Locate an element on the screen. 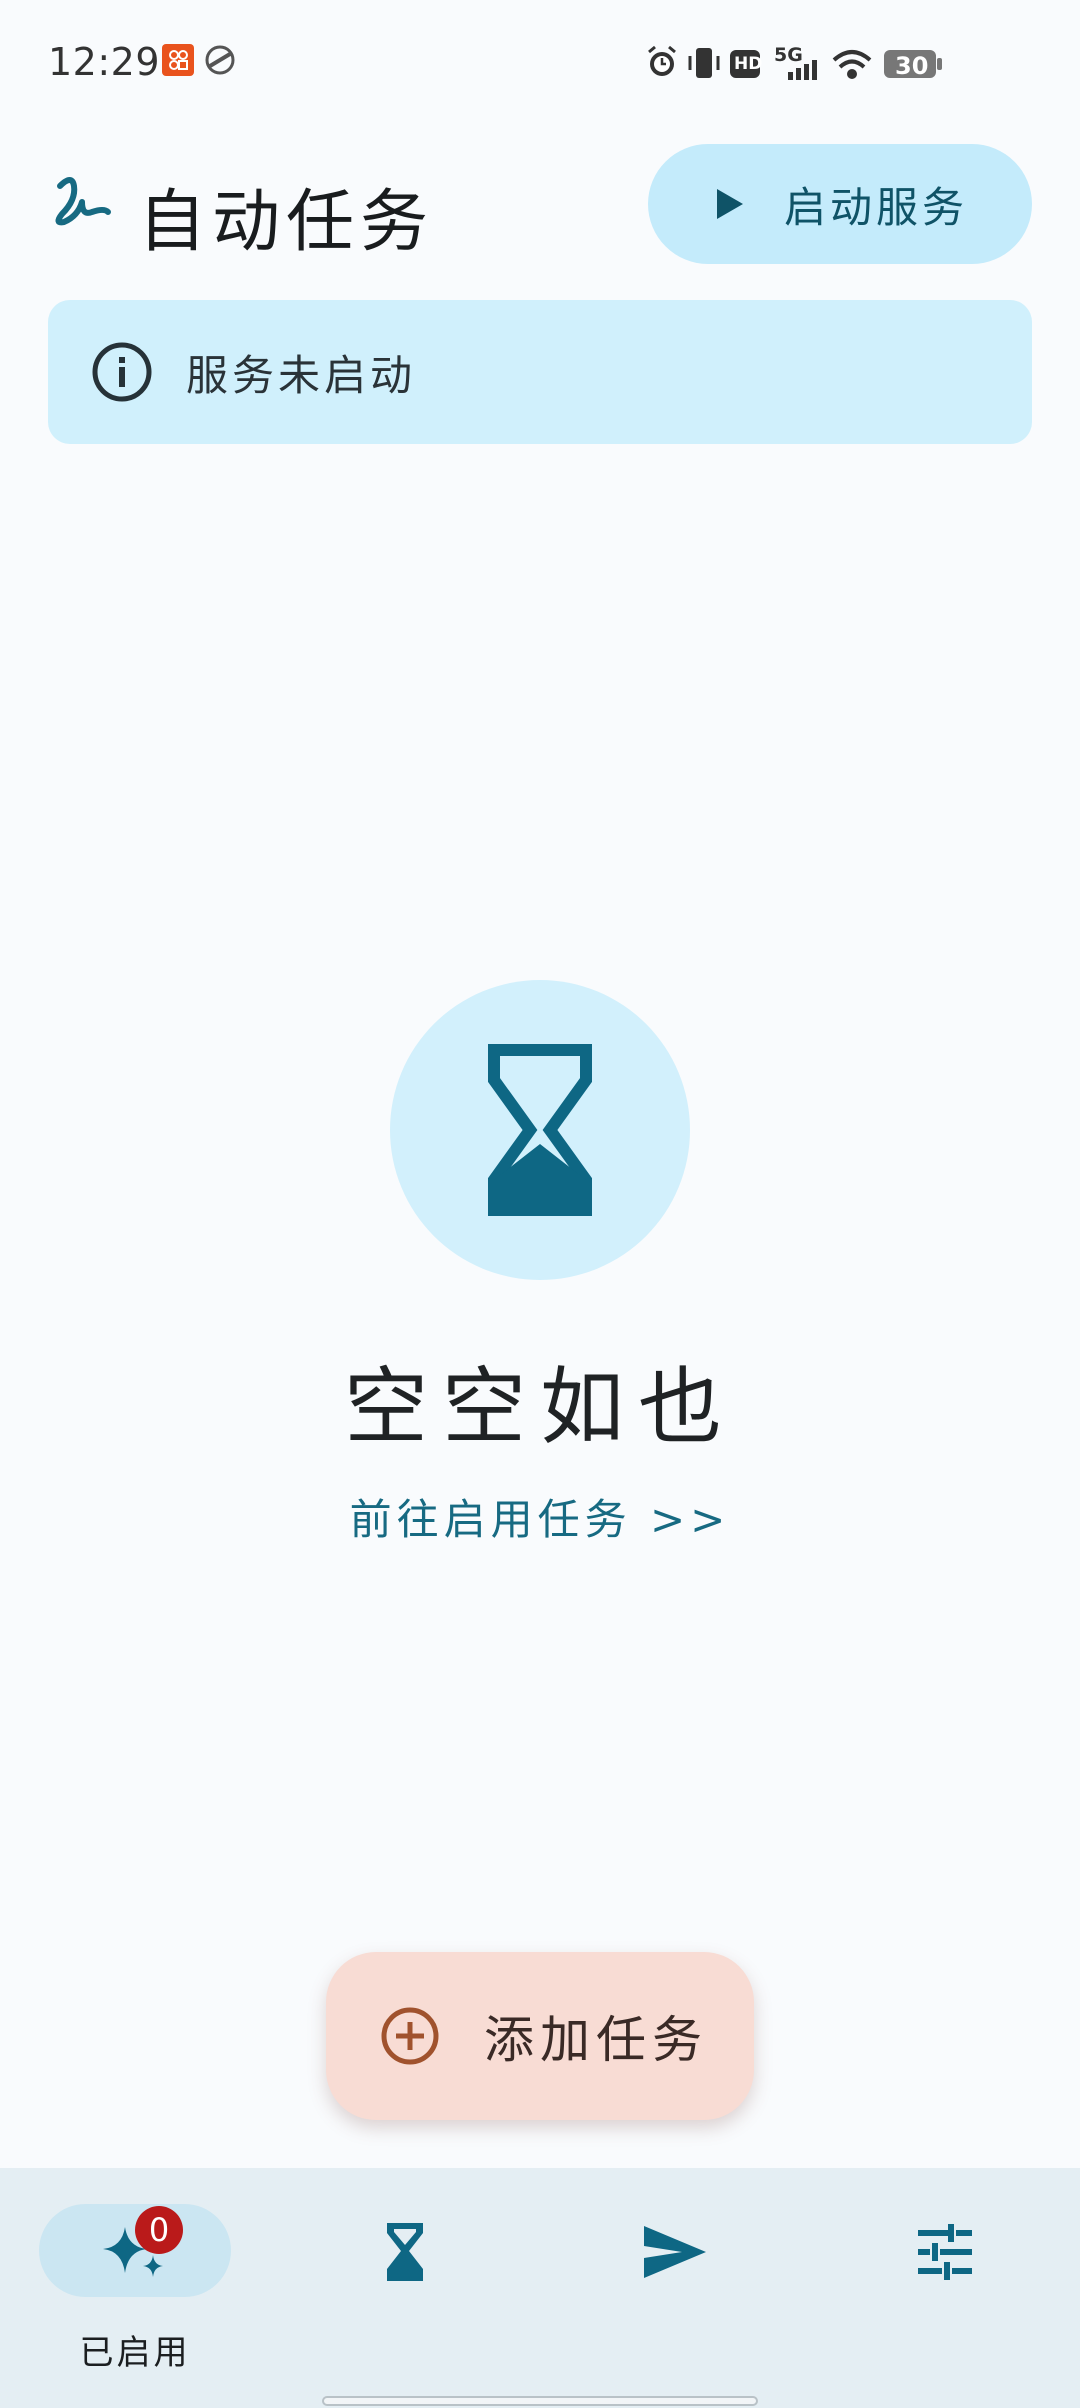  nav-item-waiting is located at coordinates (405, 2289).